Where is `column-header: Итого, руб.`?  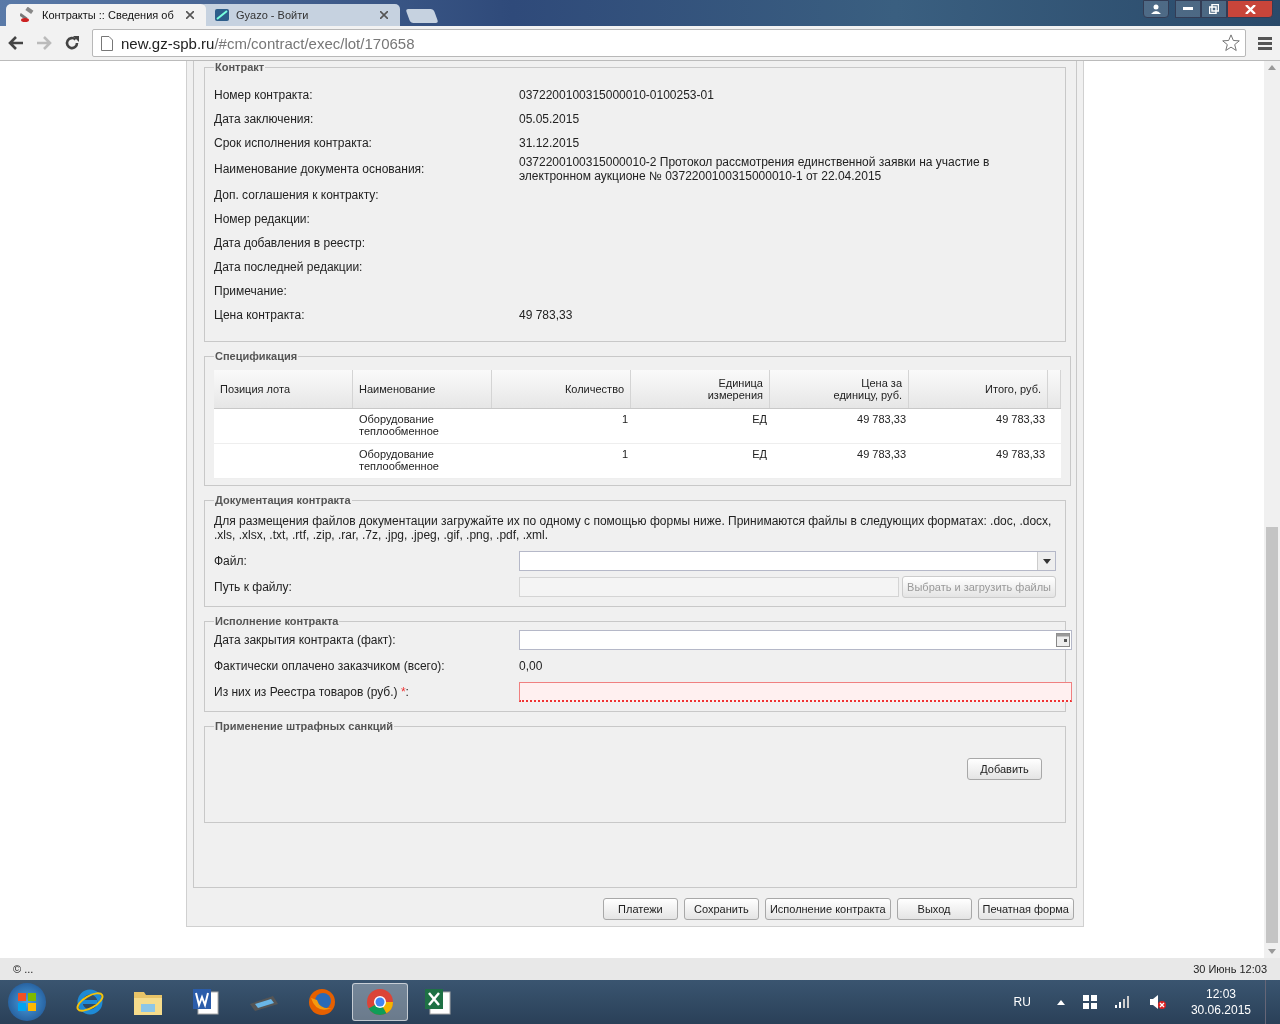 column-header: Итого, руб. is located at coordinates (978, 389).